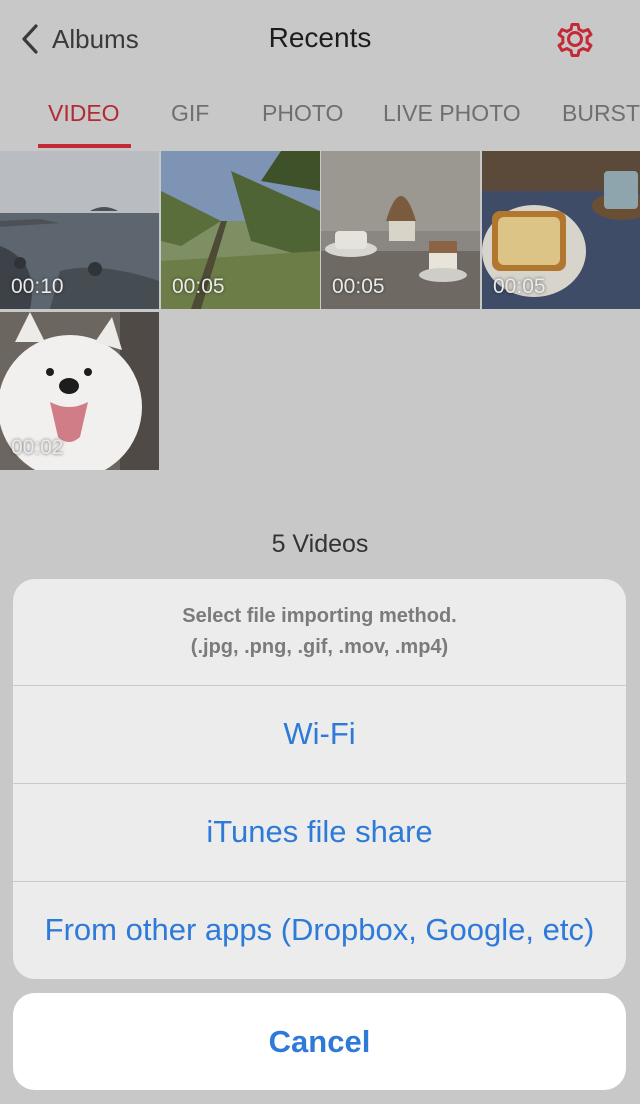 The image size is (640, 1104). What do you see at coordinates (319, 1041) in the screenshot?
I see `cancel-button: Cancel` at bounding box center [319, 1041].